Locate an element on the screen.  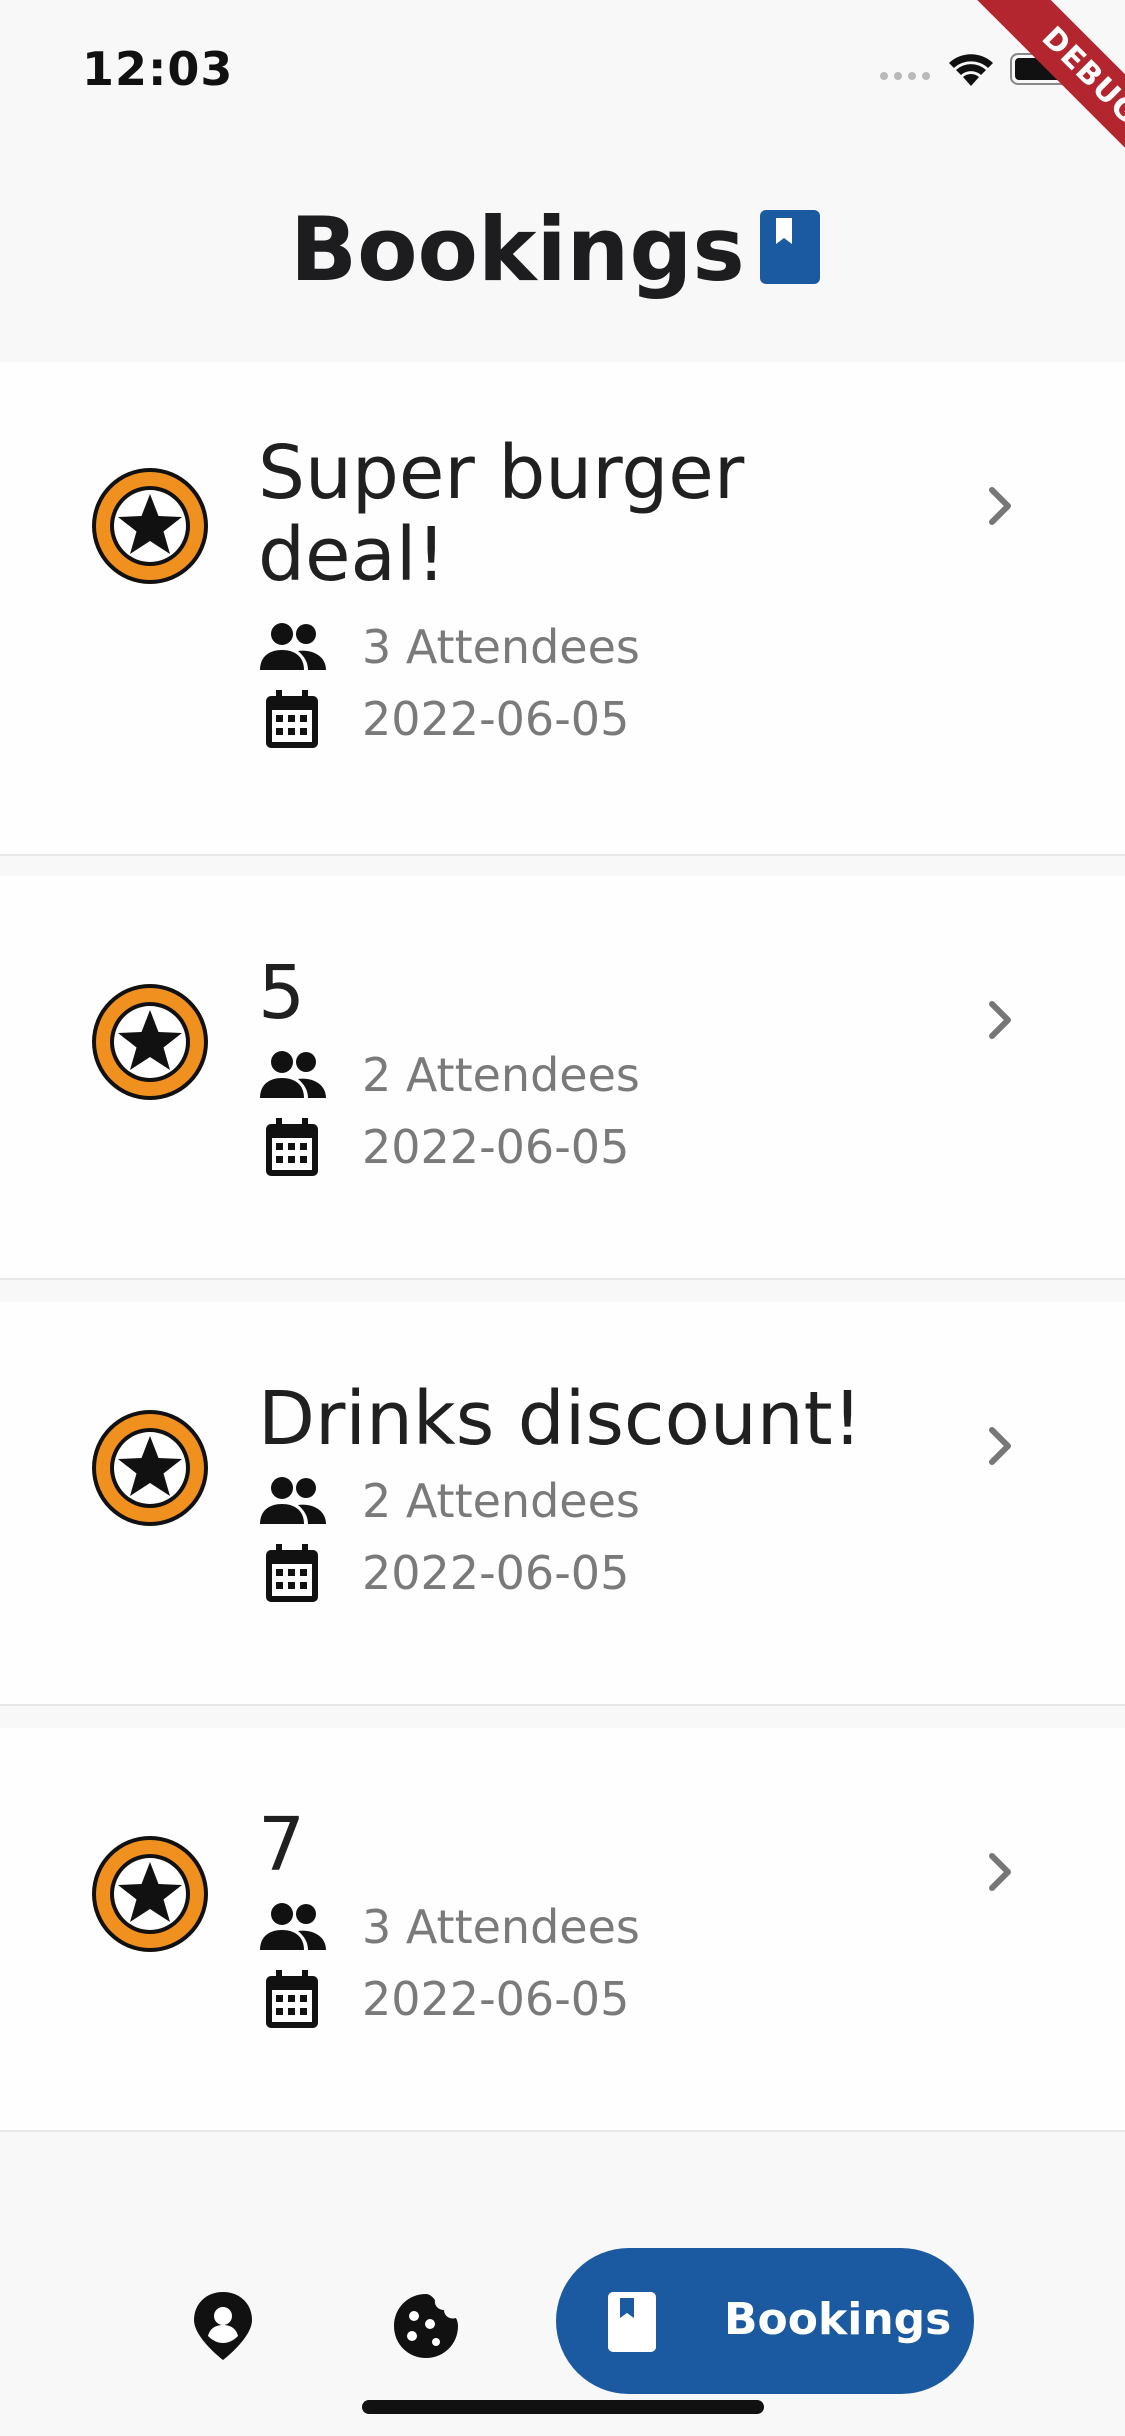
location-pin-icon is located at coordinates (223, 2326).